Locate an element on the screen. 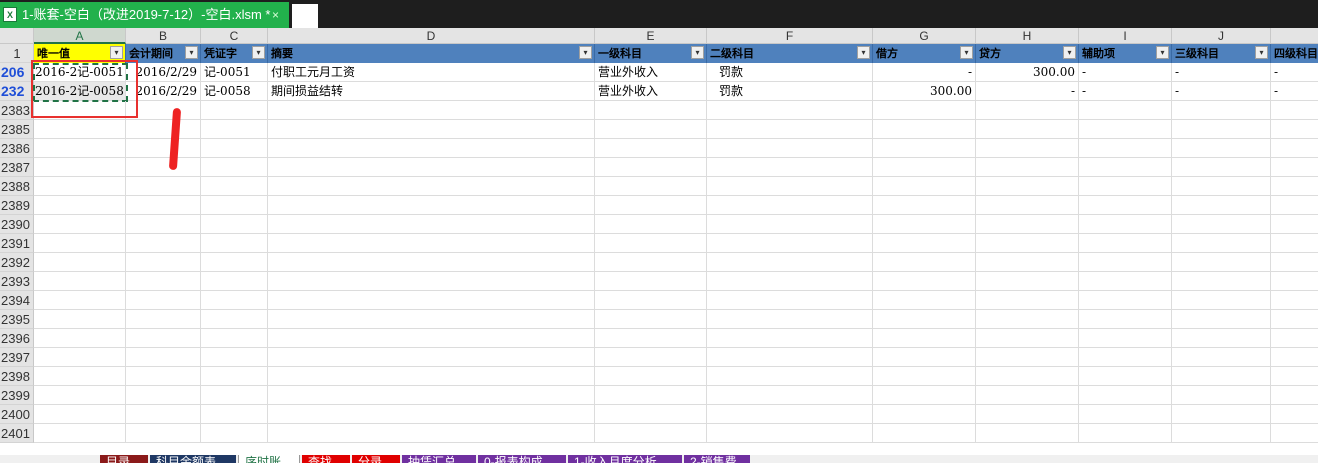  column-header-g: G is located at coordinates (924, 36).